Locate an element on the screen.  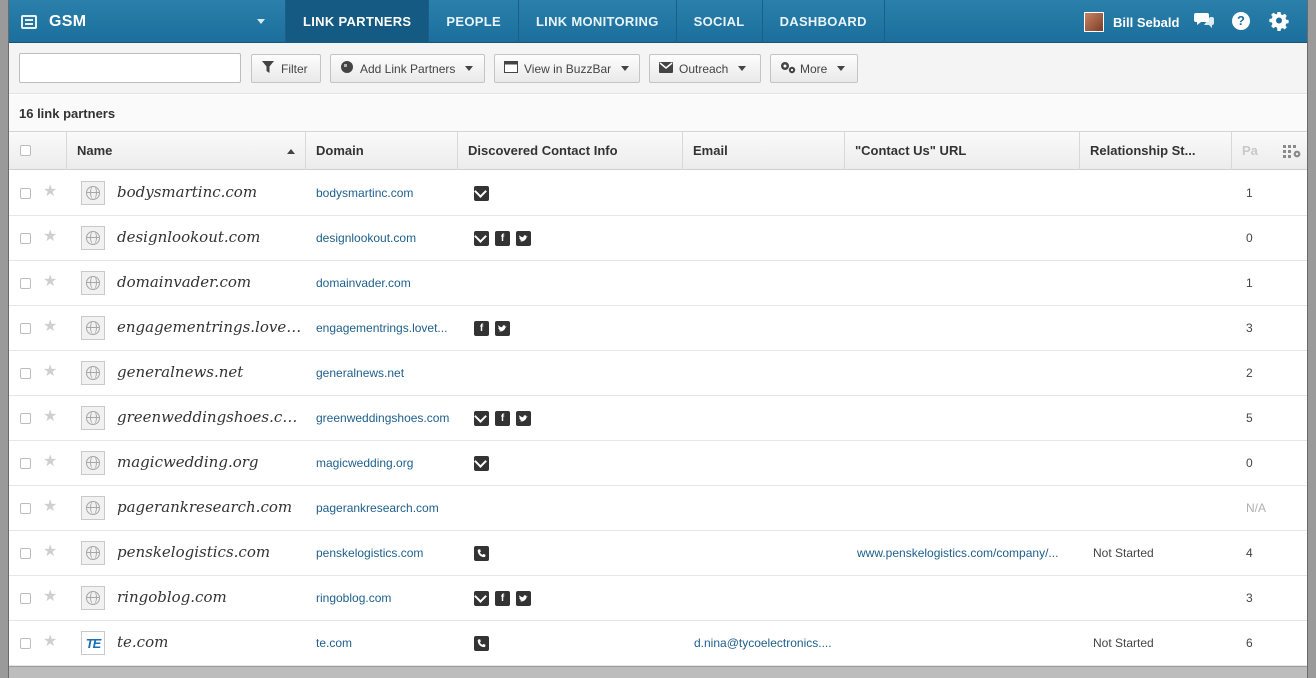
add-link-partners-button: Add Link Partners is located at coordinates (407, 68).